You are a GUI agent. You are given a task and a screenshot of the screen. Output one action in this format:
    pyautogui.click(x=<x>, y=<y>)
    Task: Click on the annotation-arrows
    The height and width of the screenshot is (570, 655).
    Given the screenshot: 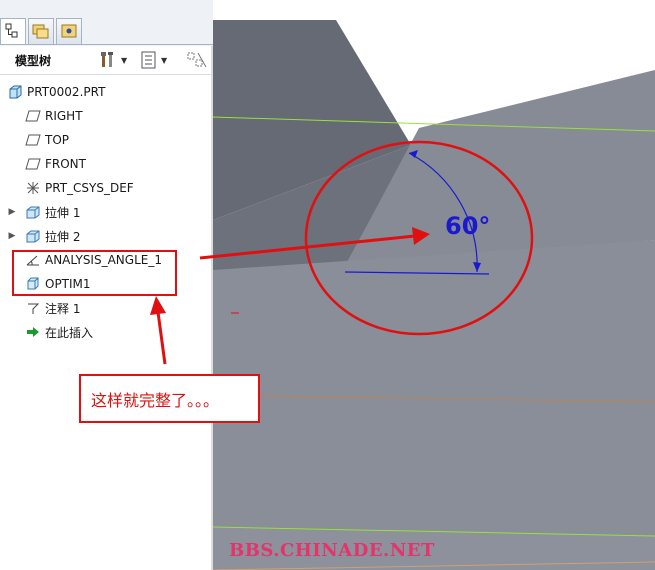 What is the action you would take?
    pyautogui.click(x=290, y=296)
    